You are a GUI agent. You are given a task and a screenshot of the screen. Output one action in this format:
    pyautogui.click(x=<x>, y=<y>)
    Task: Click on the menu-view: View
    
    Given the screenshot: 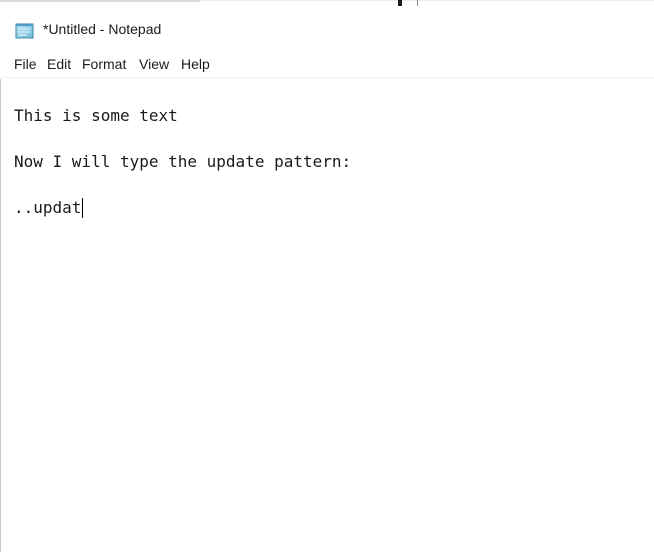 What is the action you would take?
    pyautogui.click(x=154, y=64)
    